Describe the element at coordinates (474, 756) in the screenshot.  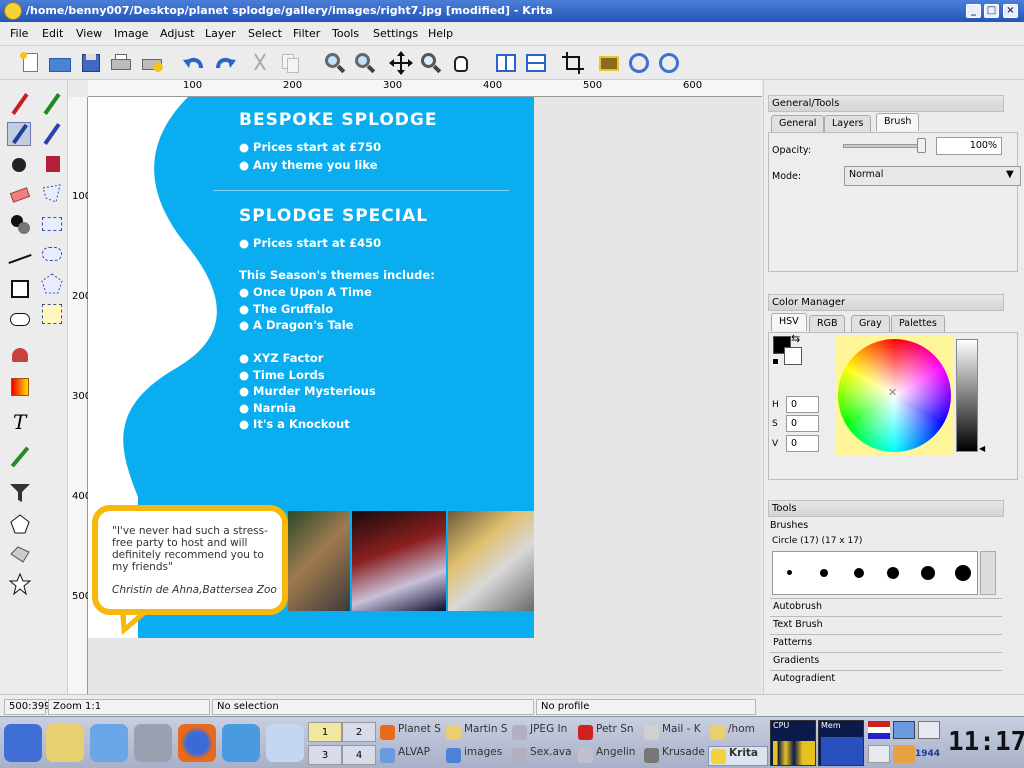
I see `task-images: images` at that location.